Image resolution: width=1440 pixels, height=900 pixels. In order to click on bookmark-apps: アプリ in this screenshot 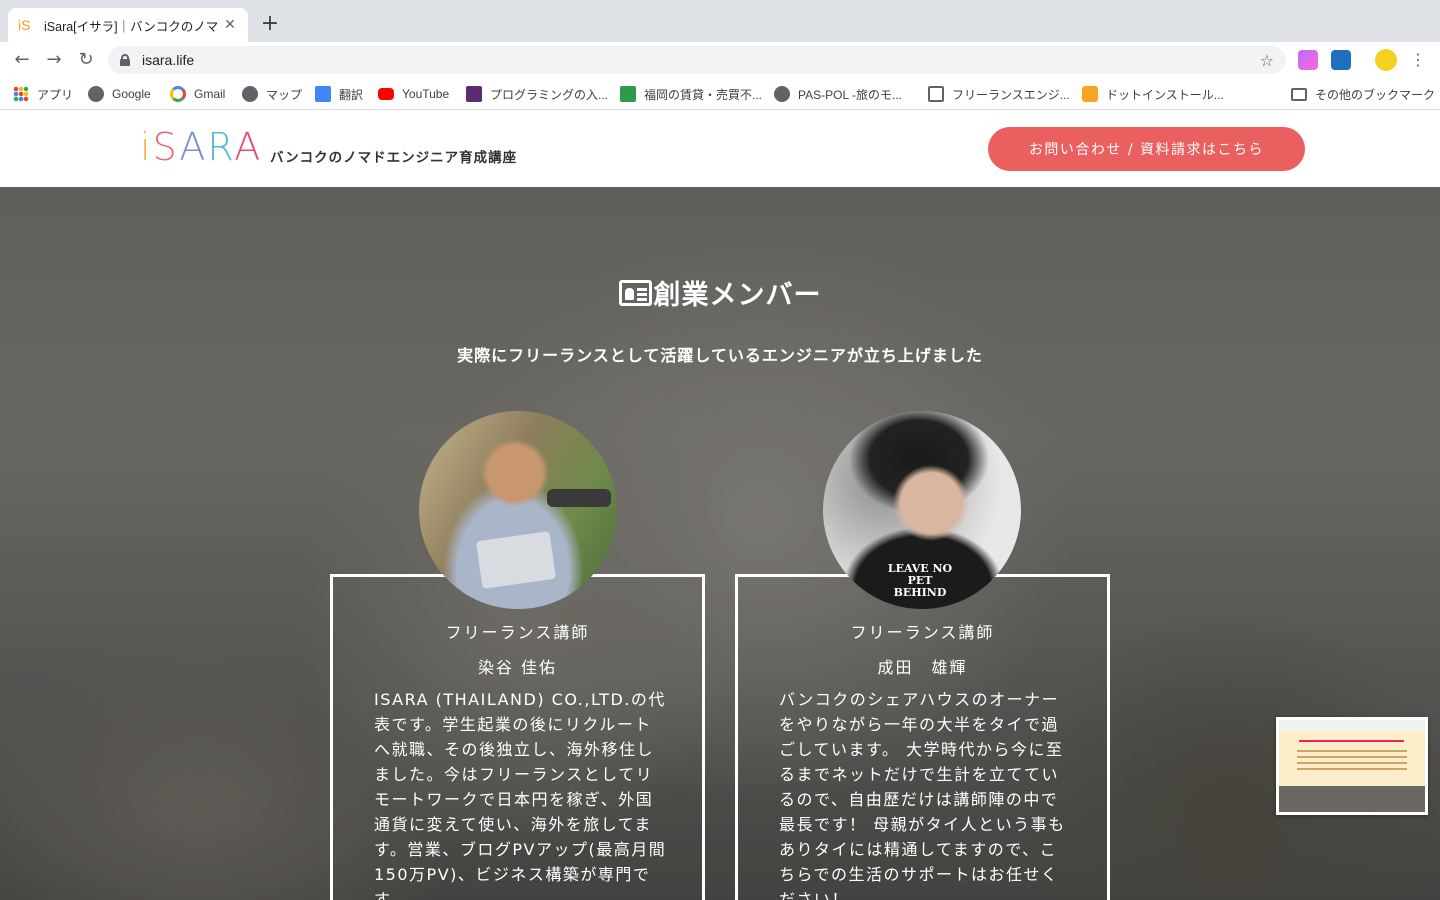, I will do `click(43, 94)`.